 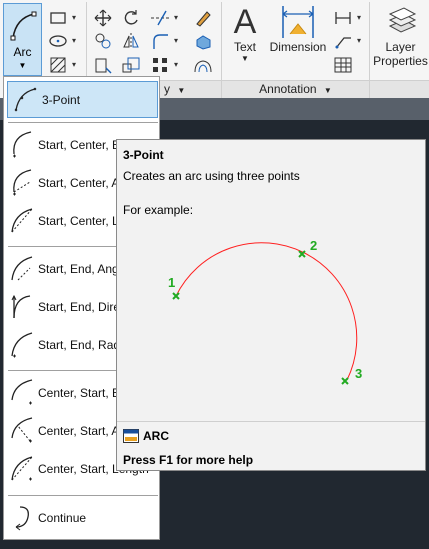 What do you see at coordinates (74, 64) in the screenshot?
I see `hatch-dropdown-icon: ▾` at bounding box center [74, 64].